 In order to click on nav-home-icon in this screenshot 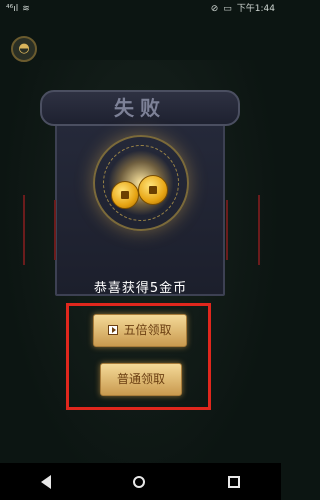, I will do `click(139, 481)`.